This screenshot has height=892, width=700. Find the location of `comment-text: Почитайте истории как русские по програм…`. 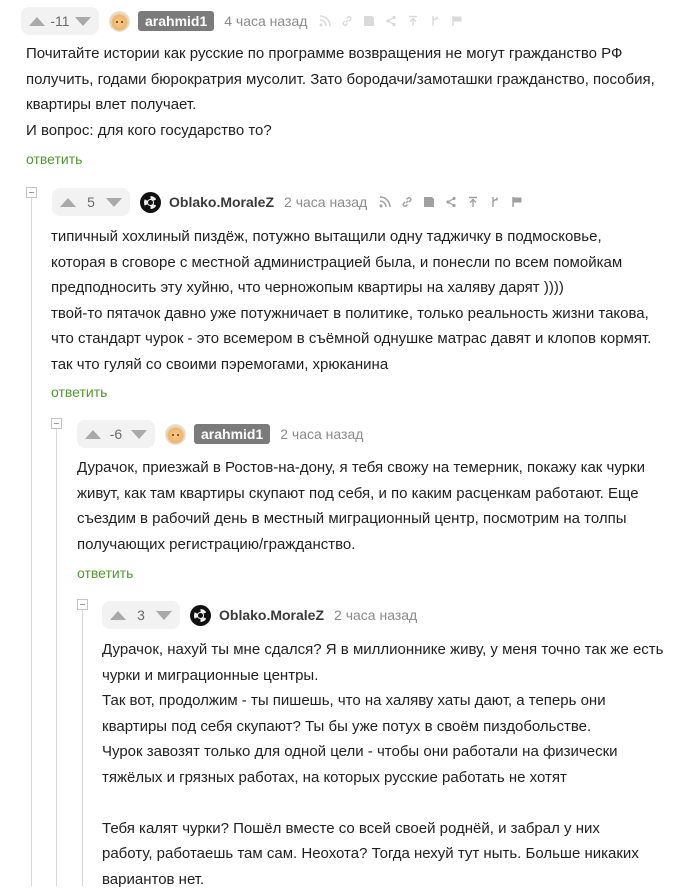

comment-text: Почитайте истории как русские по програм… is located at coordinates (340, 92).